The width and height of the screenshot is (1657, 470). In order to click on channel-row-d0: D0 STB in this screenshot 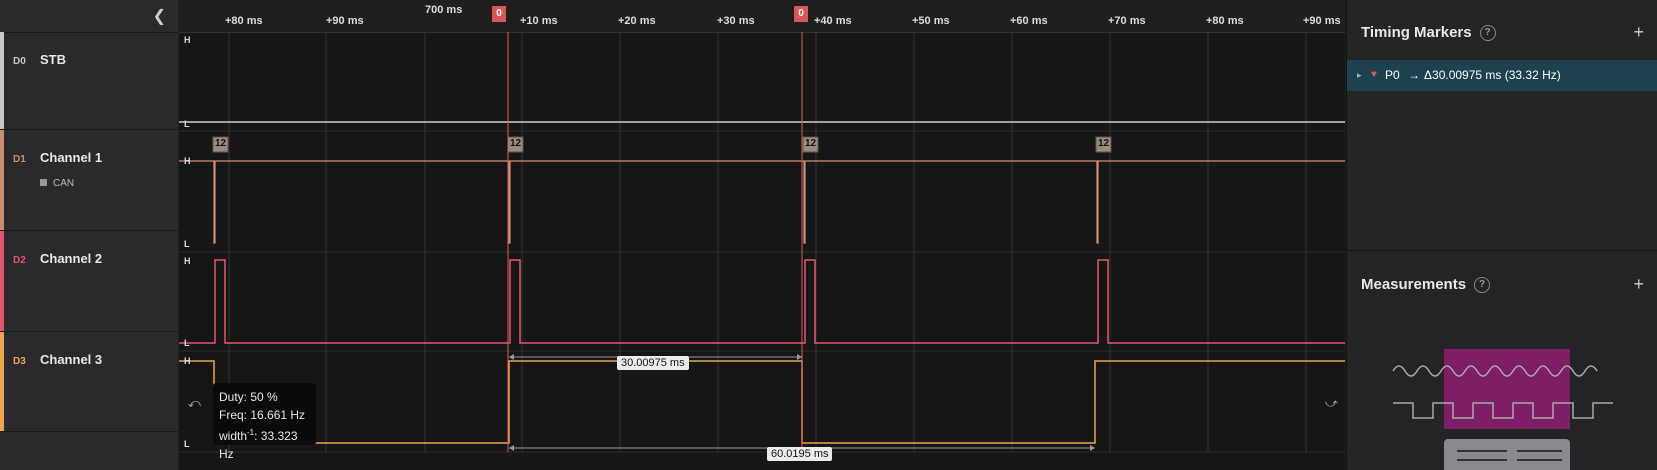, I will do `click(89, 81)`.